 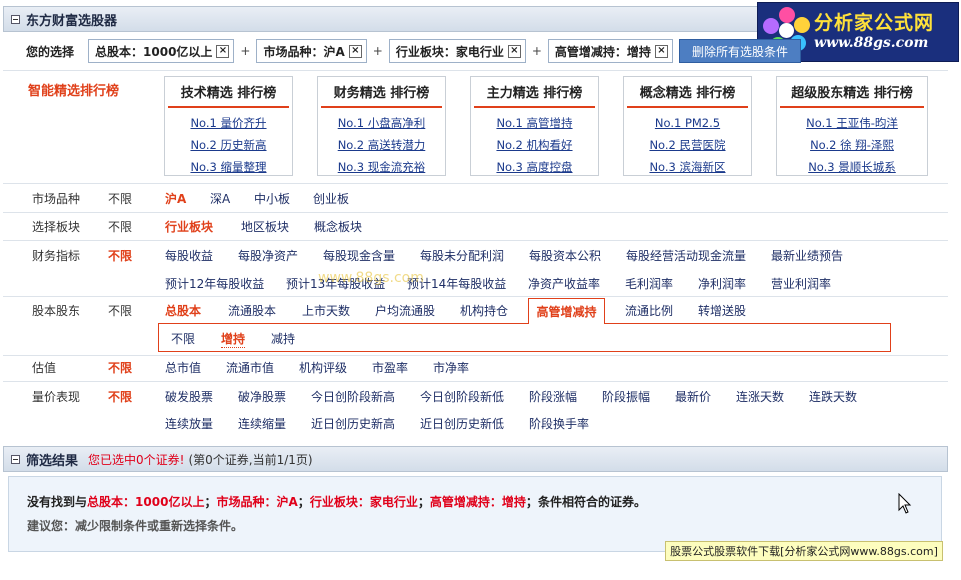 I want to click on price-option: 阶段振幅, so click(x=626, y=396).